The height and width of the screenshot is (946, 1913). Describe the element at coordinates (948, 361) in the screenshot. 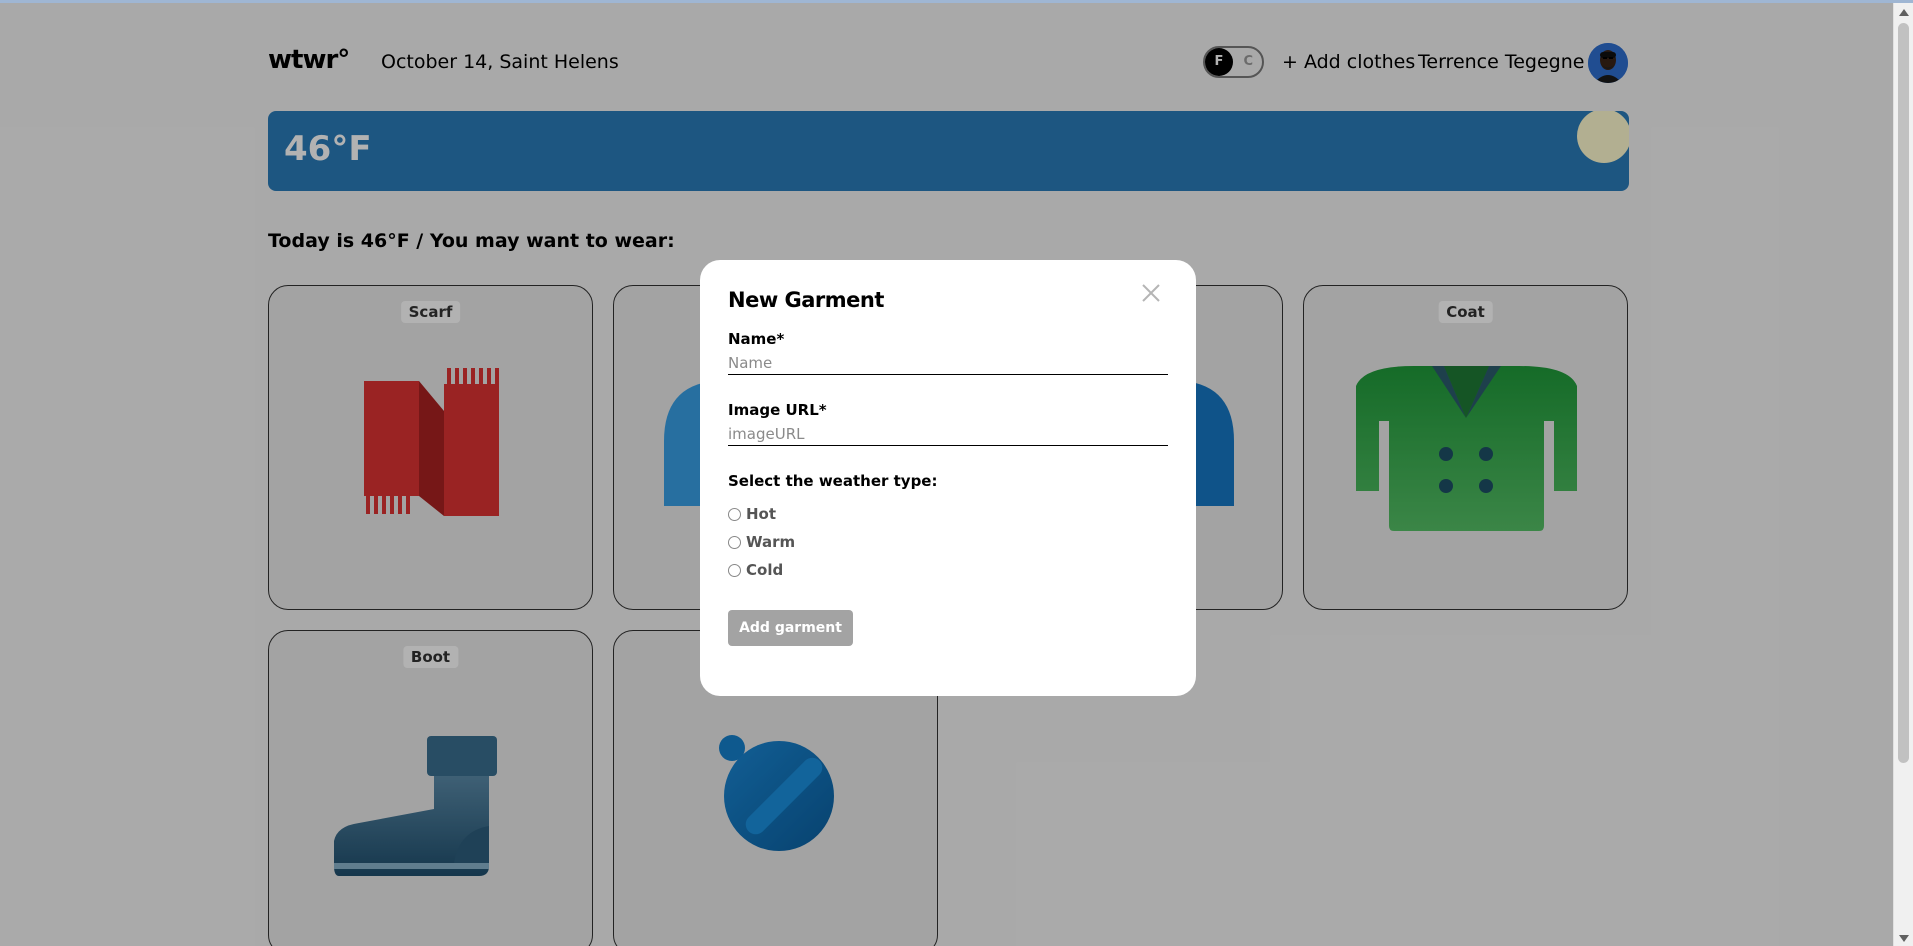

I see `name-input` at that location.